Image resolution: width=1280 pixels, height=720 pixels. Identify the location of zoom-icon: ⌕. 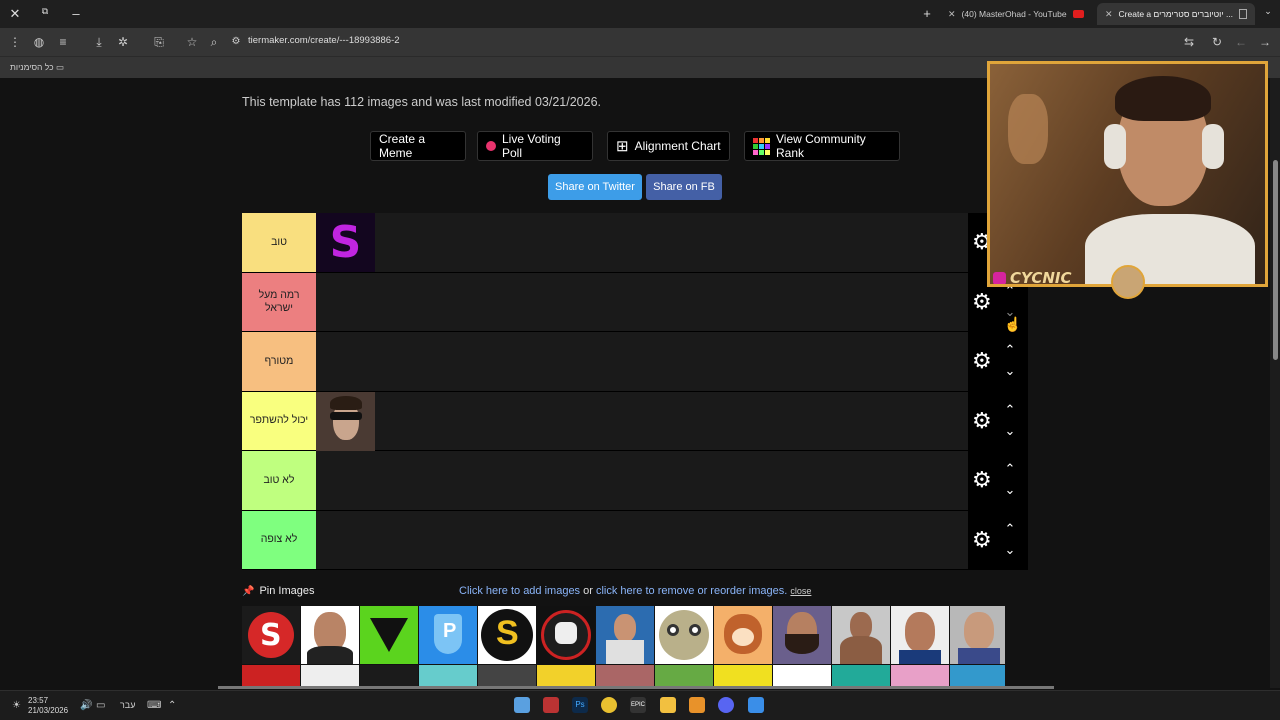
(214, 42).